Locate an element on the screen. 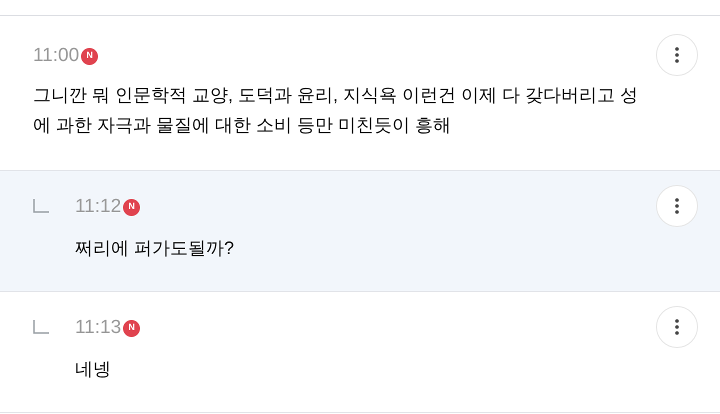 Image resolution: width=720 pixels, height=414 pixels. comment-text: 네넹 is located at coordinates (93, 369).